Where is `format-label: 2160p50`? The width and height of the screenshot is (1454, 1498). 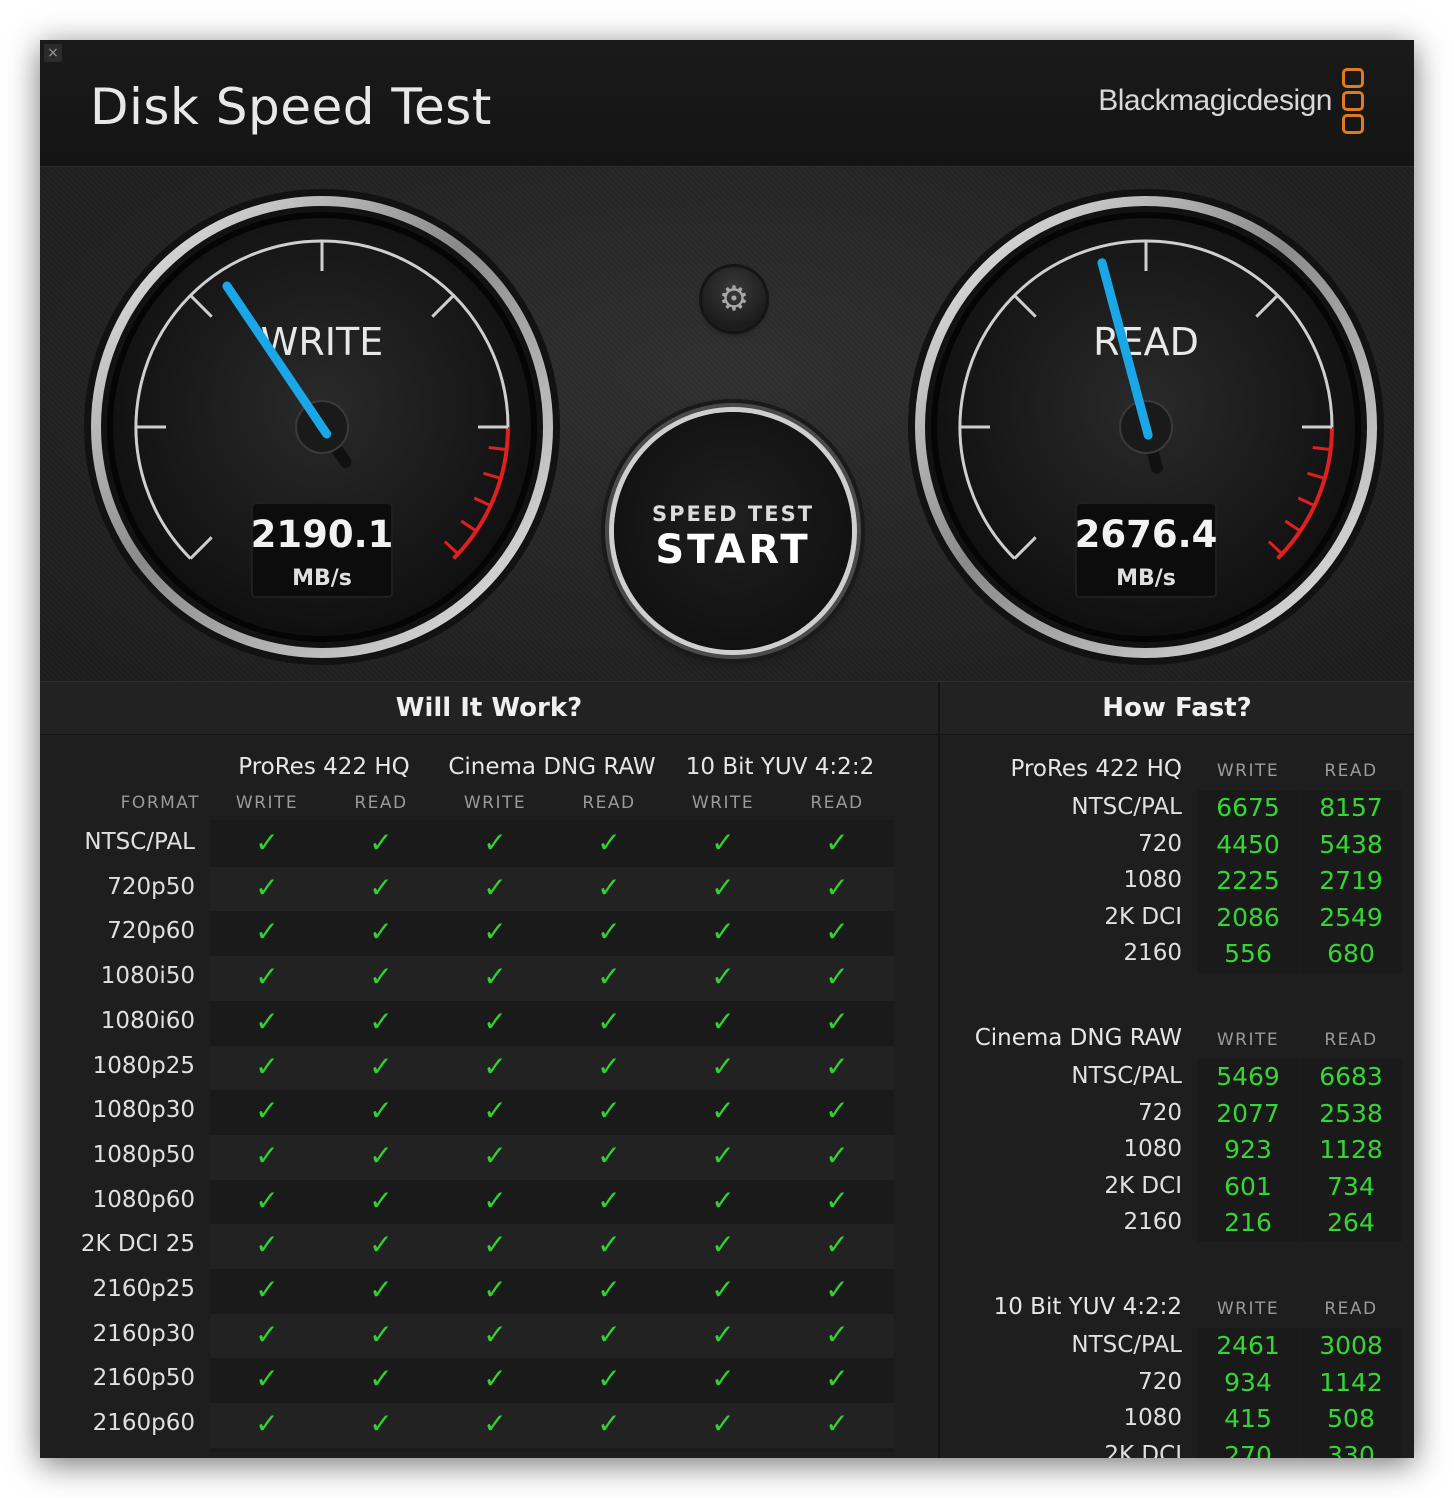
format-label: 2160p50 is located at coordinates (143, 1378).